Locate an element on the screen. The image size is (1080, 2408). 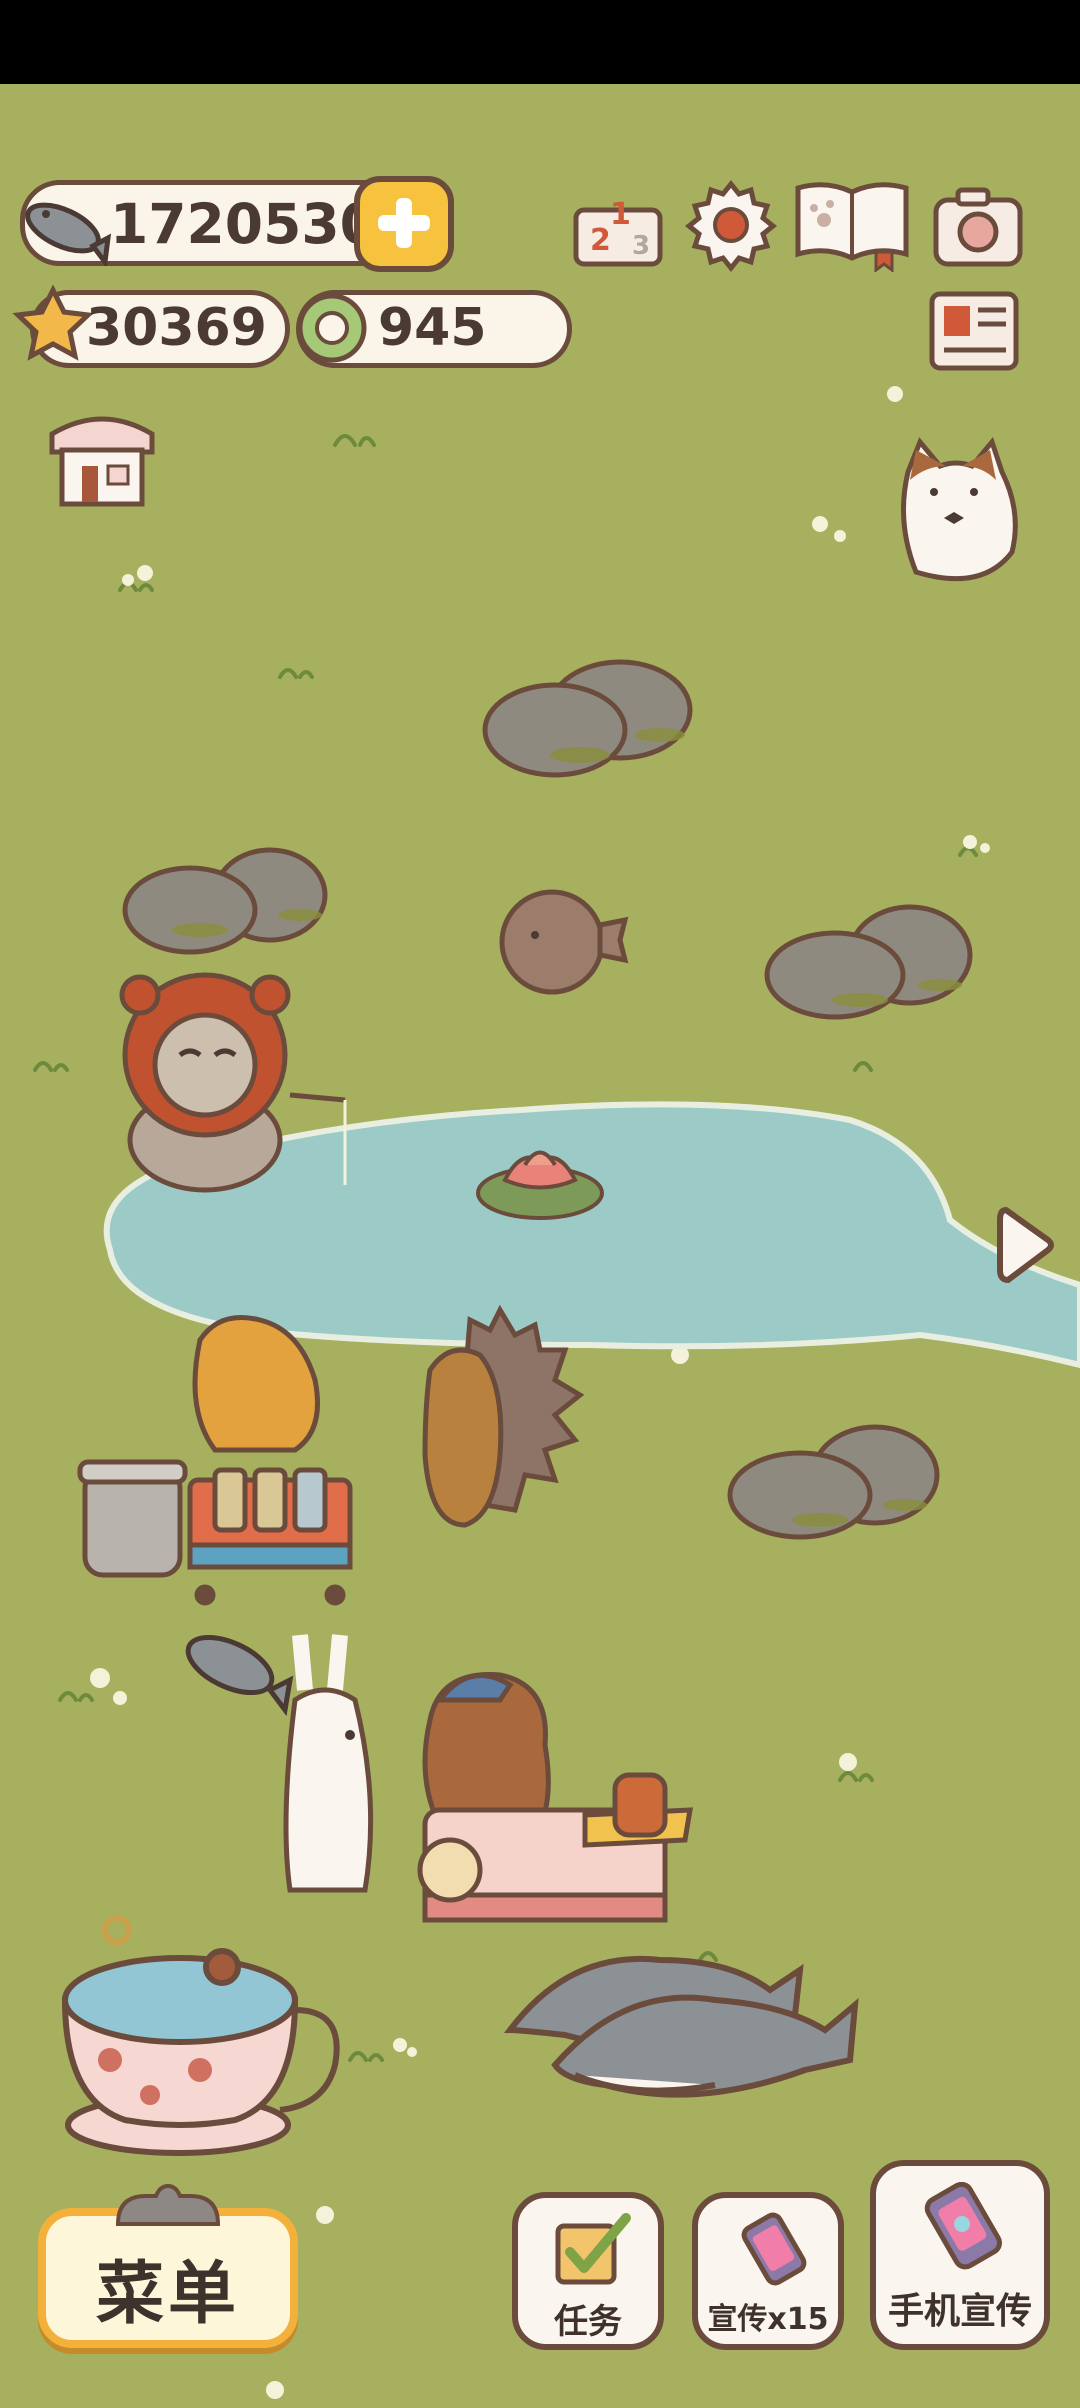
open-book-icon is located at coordinates (852, 224).